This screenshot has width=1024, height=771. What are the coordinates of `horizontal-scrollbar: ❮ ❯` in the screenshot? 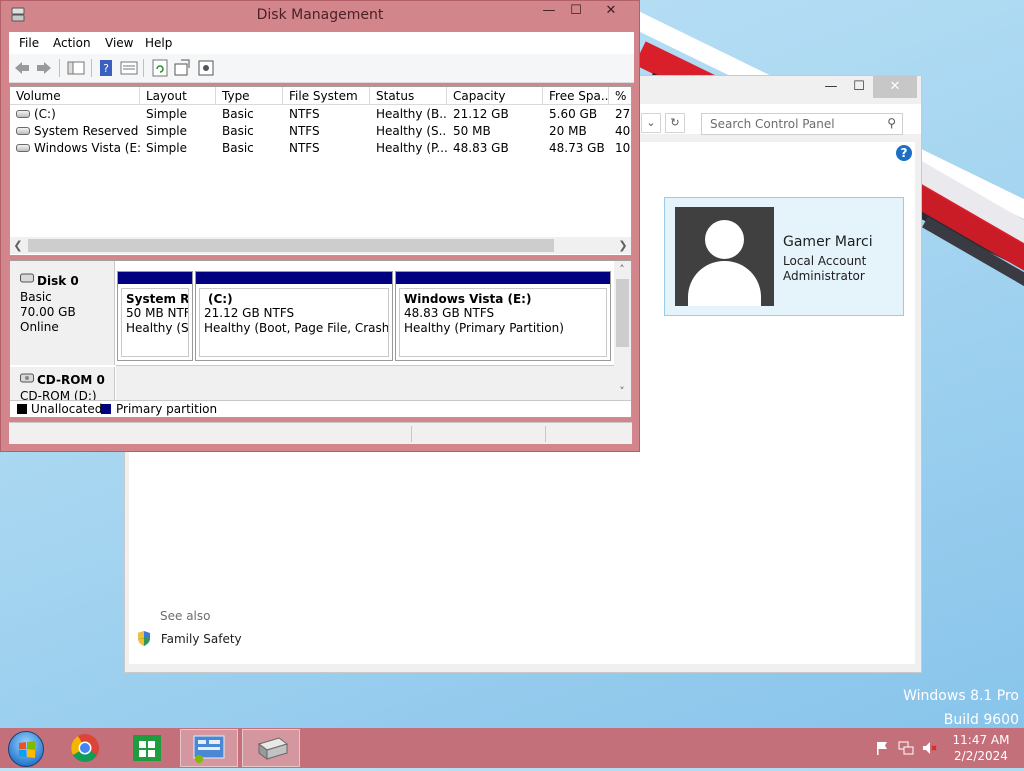 It's located at (320, 245).